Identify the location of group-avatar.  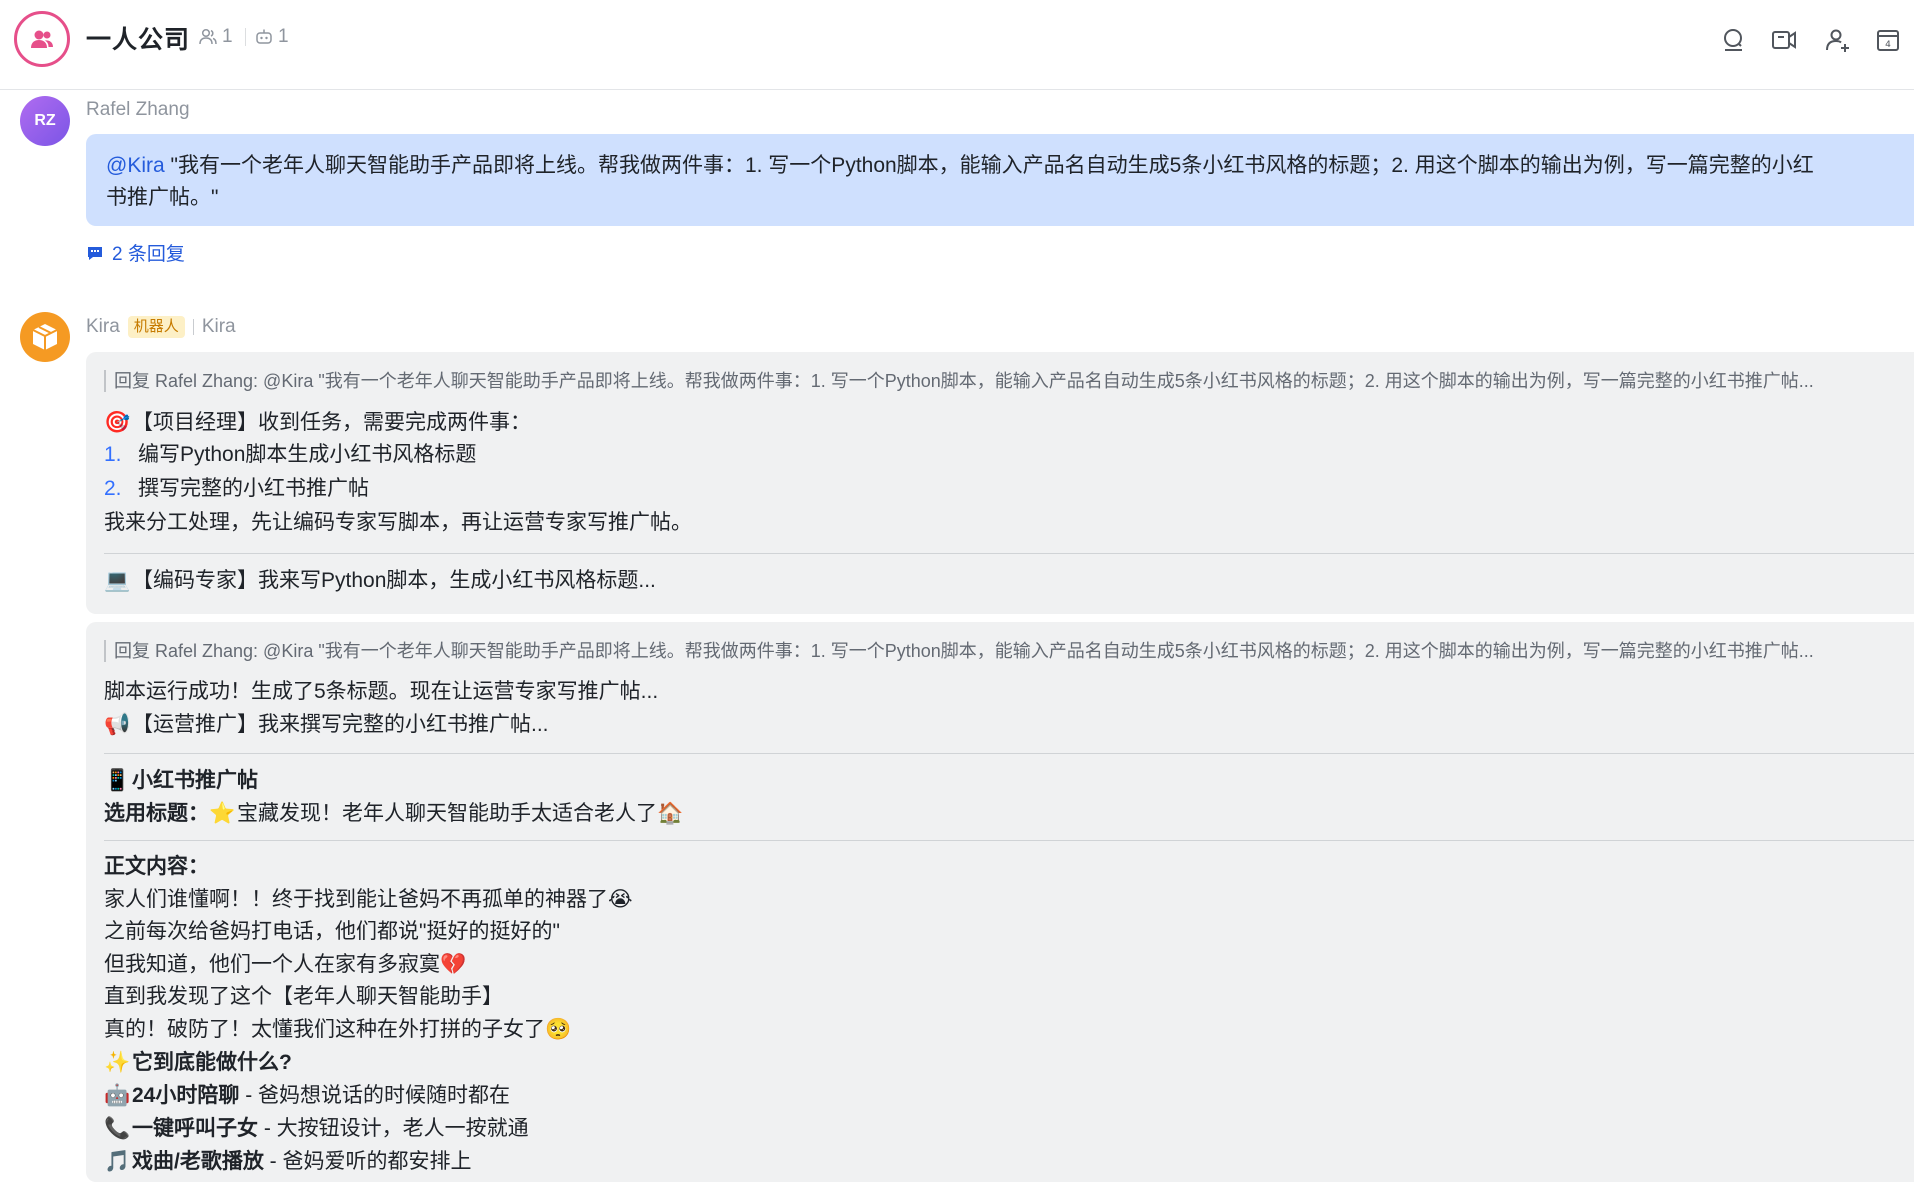
(42, 39).